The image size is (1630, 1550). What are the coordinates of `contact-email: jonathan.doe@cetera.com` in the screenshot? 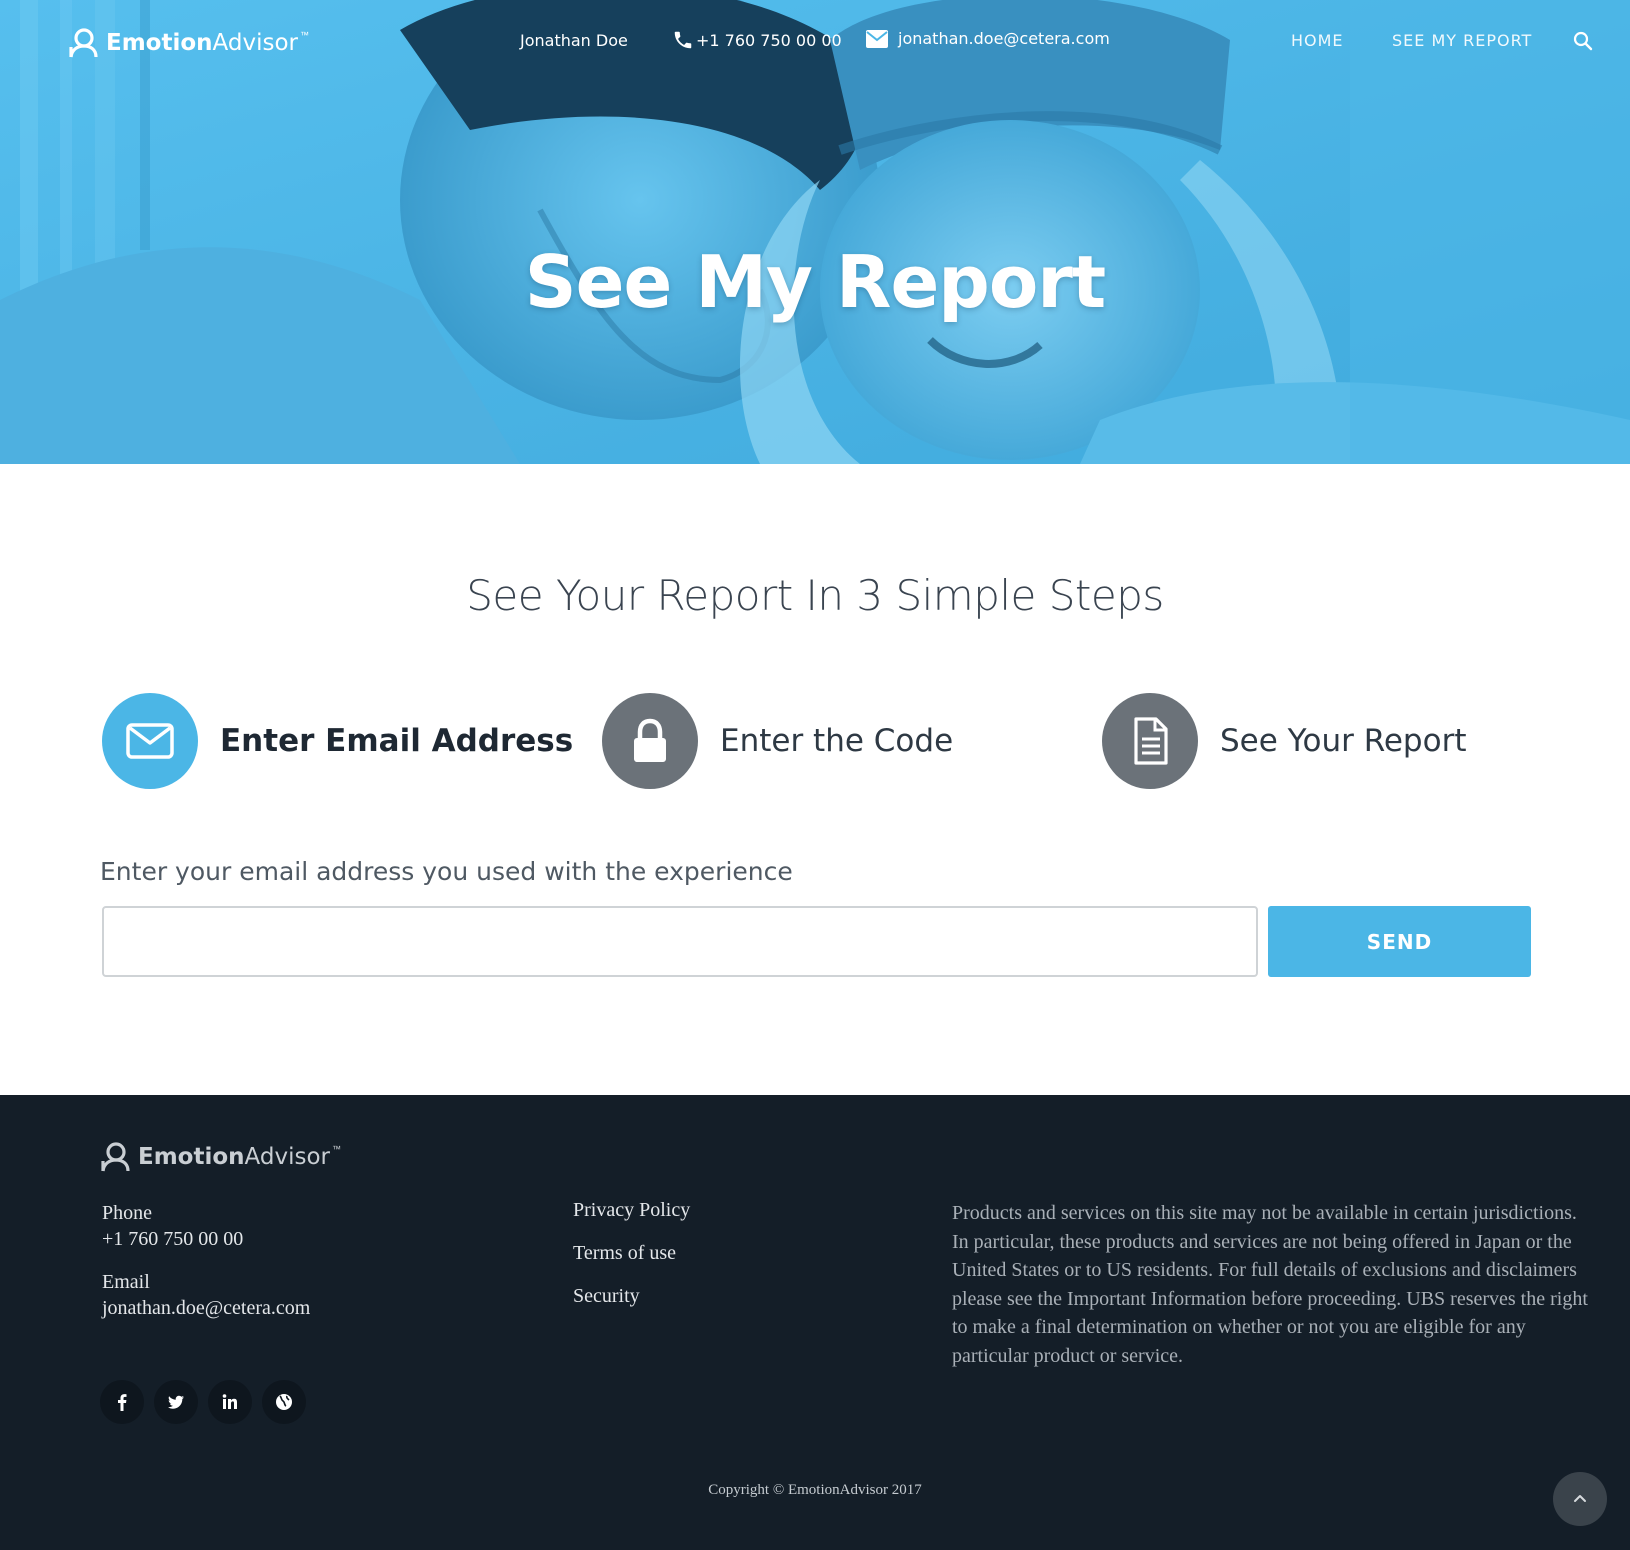 It's located at (988, 38).